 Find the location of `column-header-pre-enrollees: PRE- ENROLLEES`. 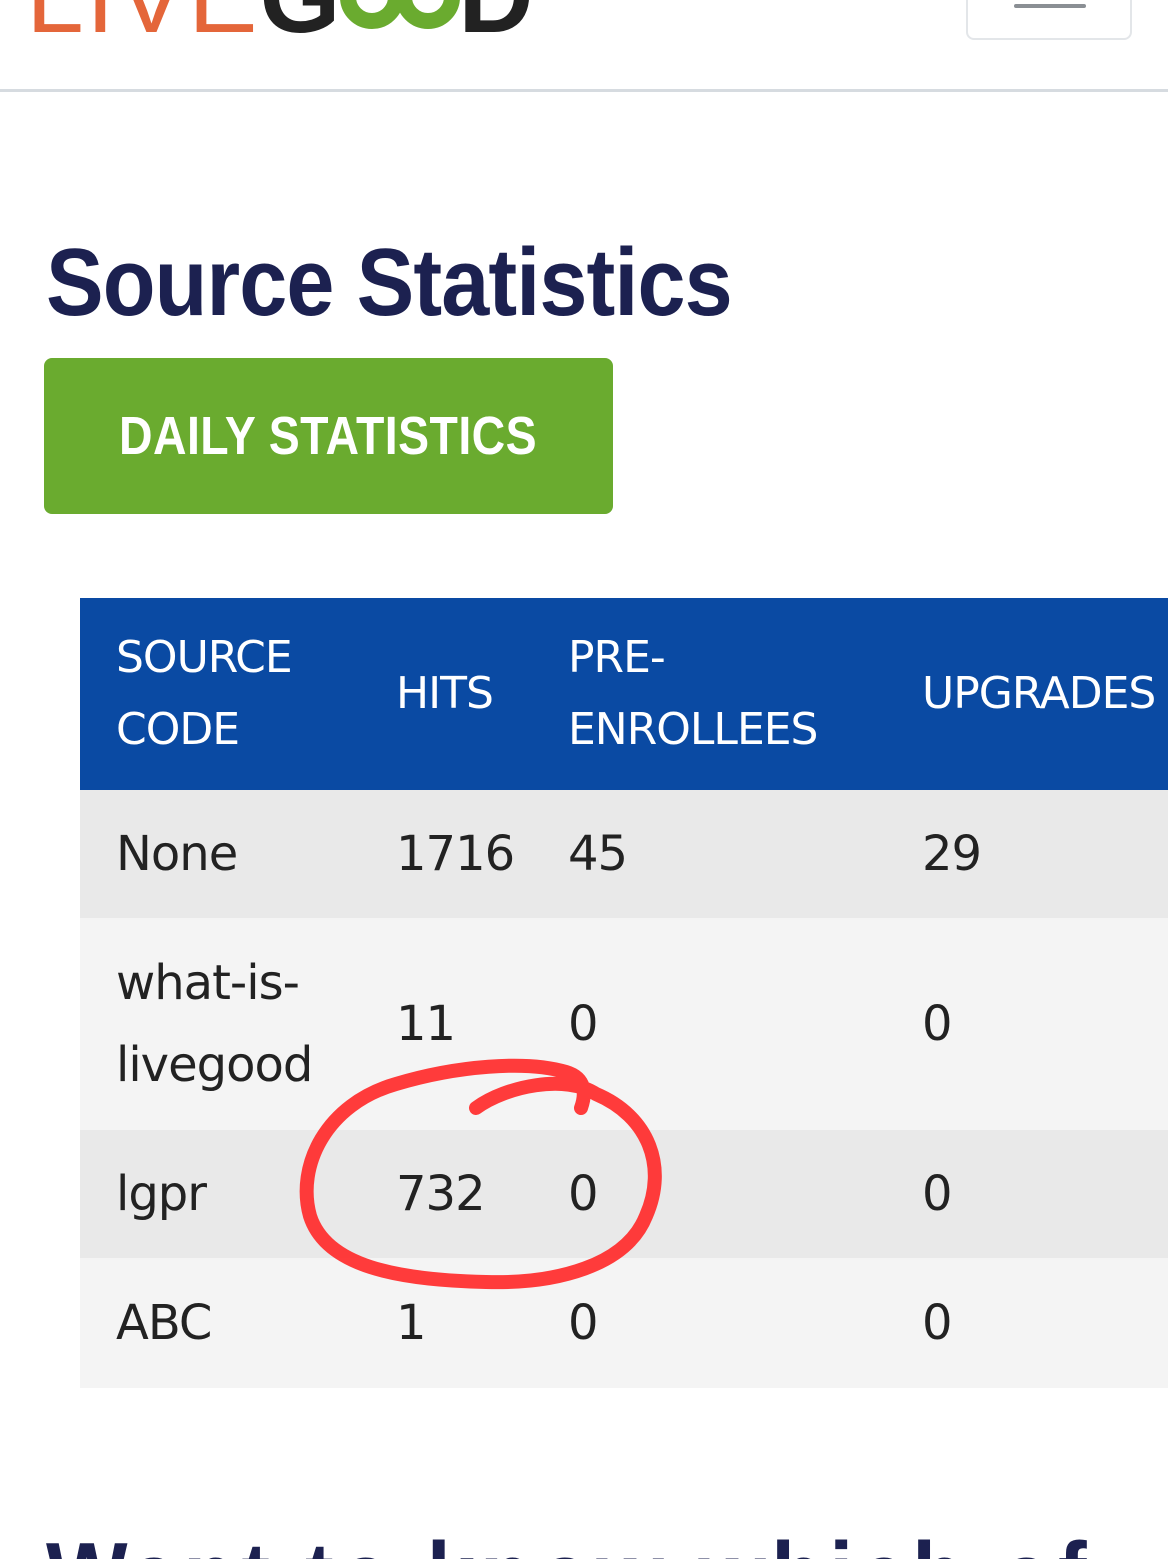

column-header-pre-enrollees: PRE- ENROLLEES is located at coordinates (710, 694).